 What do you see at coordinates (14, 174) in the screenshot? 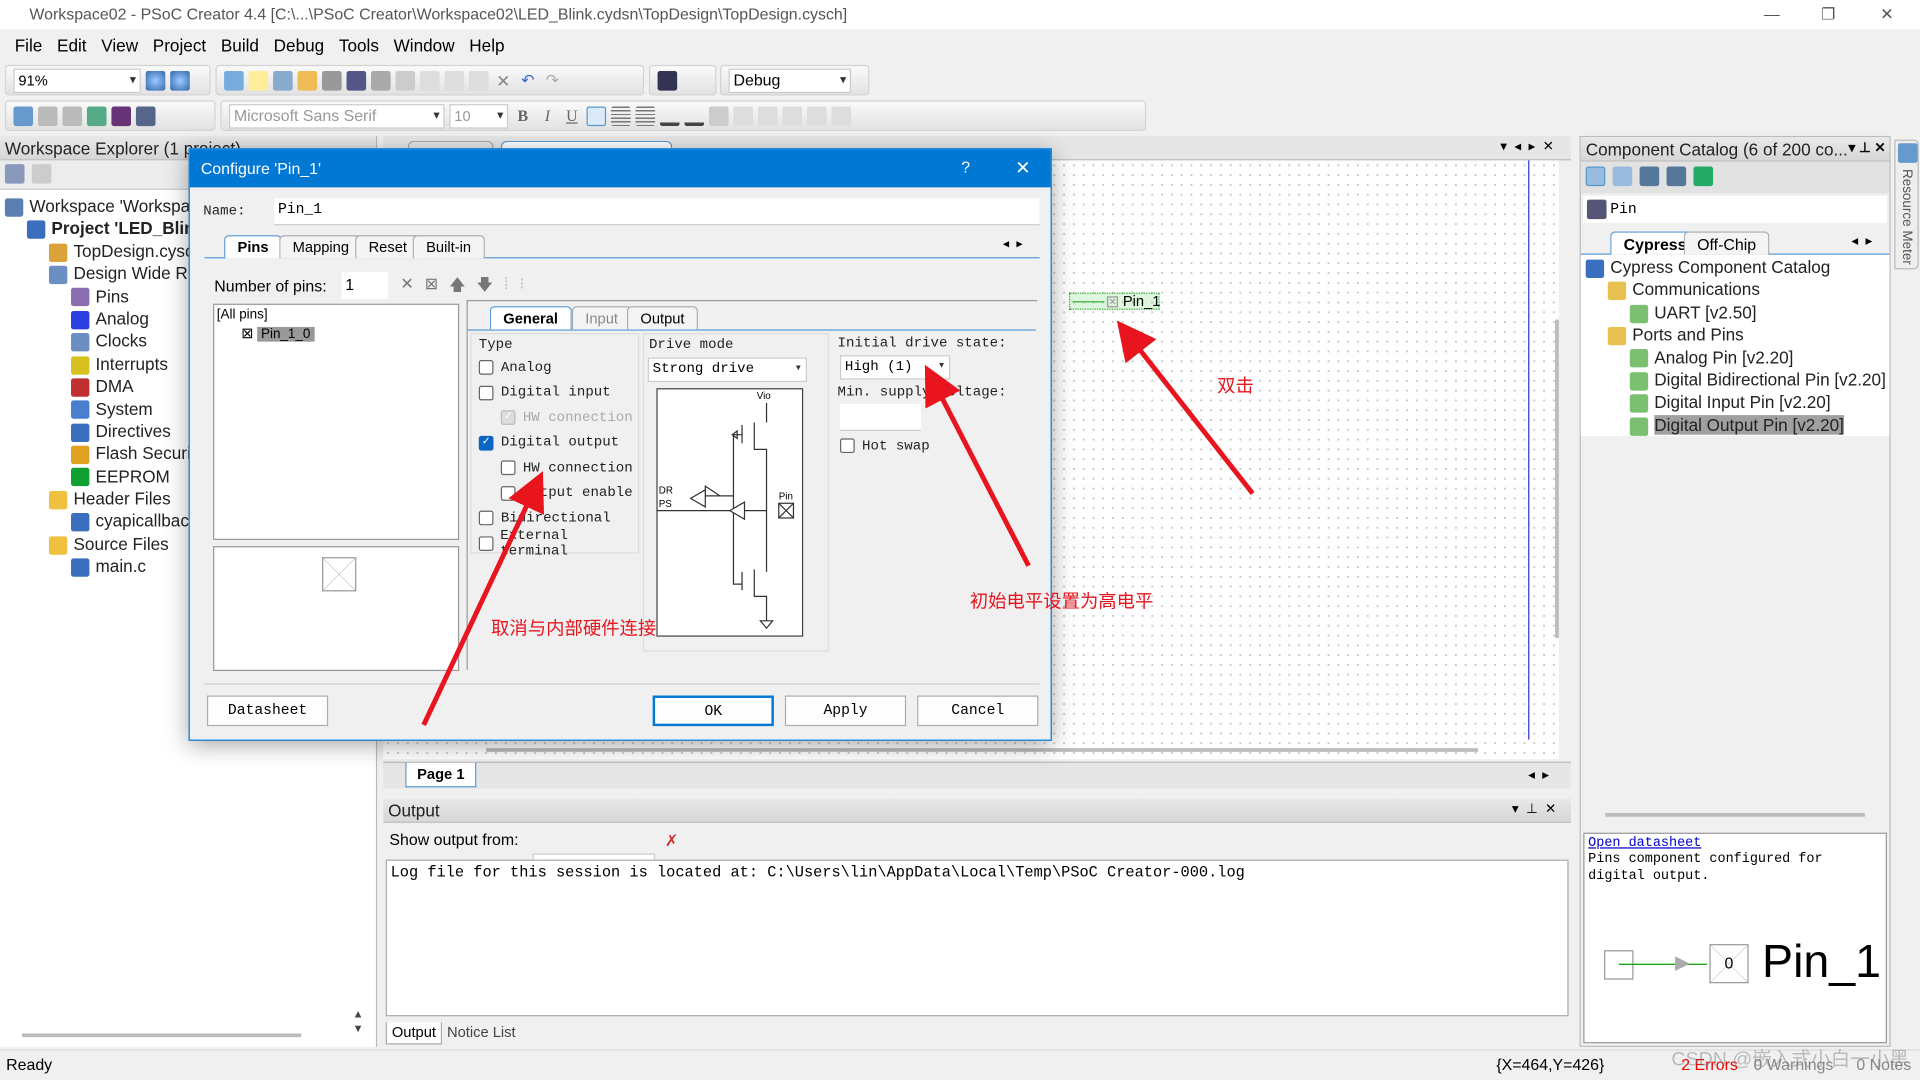
I see `workspace-toolbar-icon` at bounding box center [14, 174].